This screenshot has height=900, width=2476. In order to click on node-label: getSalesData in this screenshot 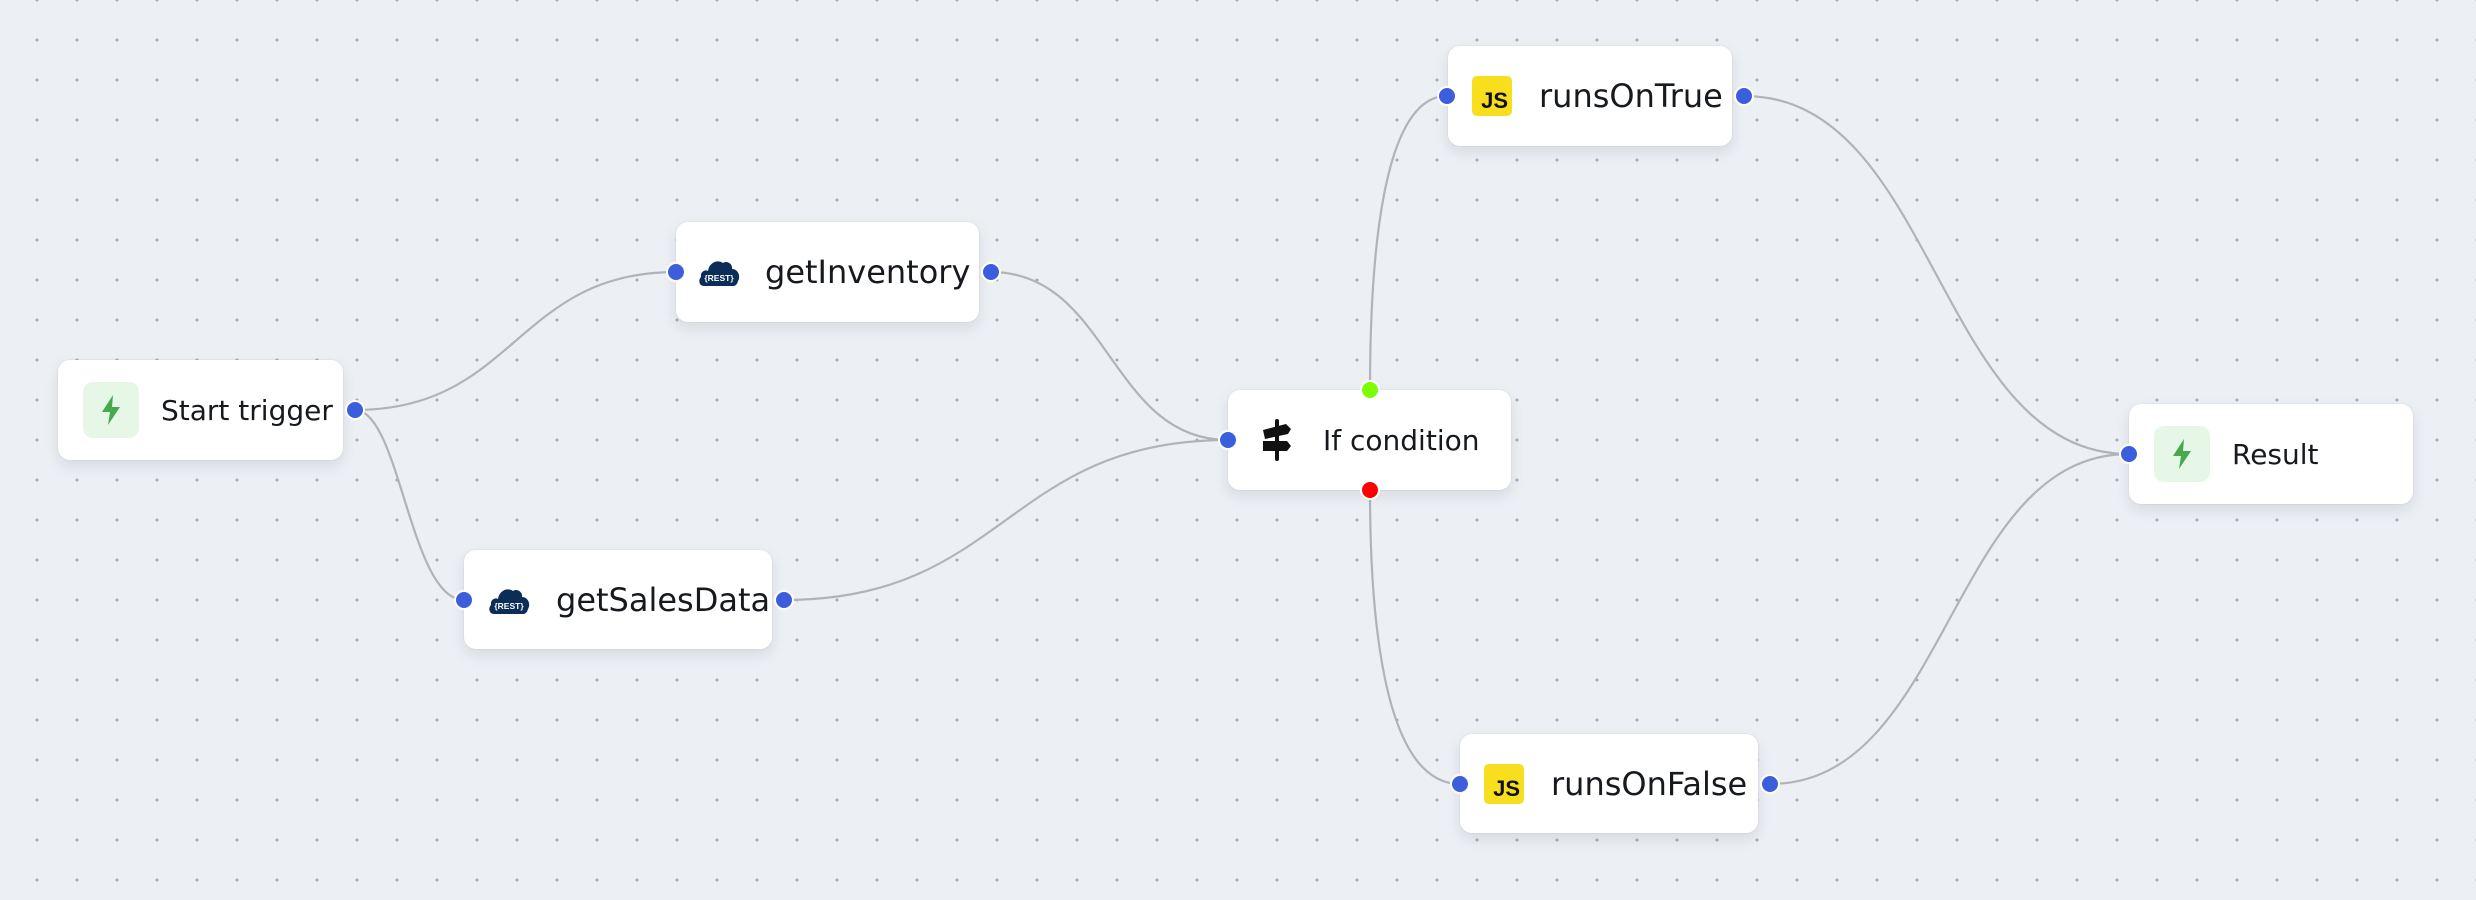, I will do `click(663, 599)`.